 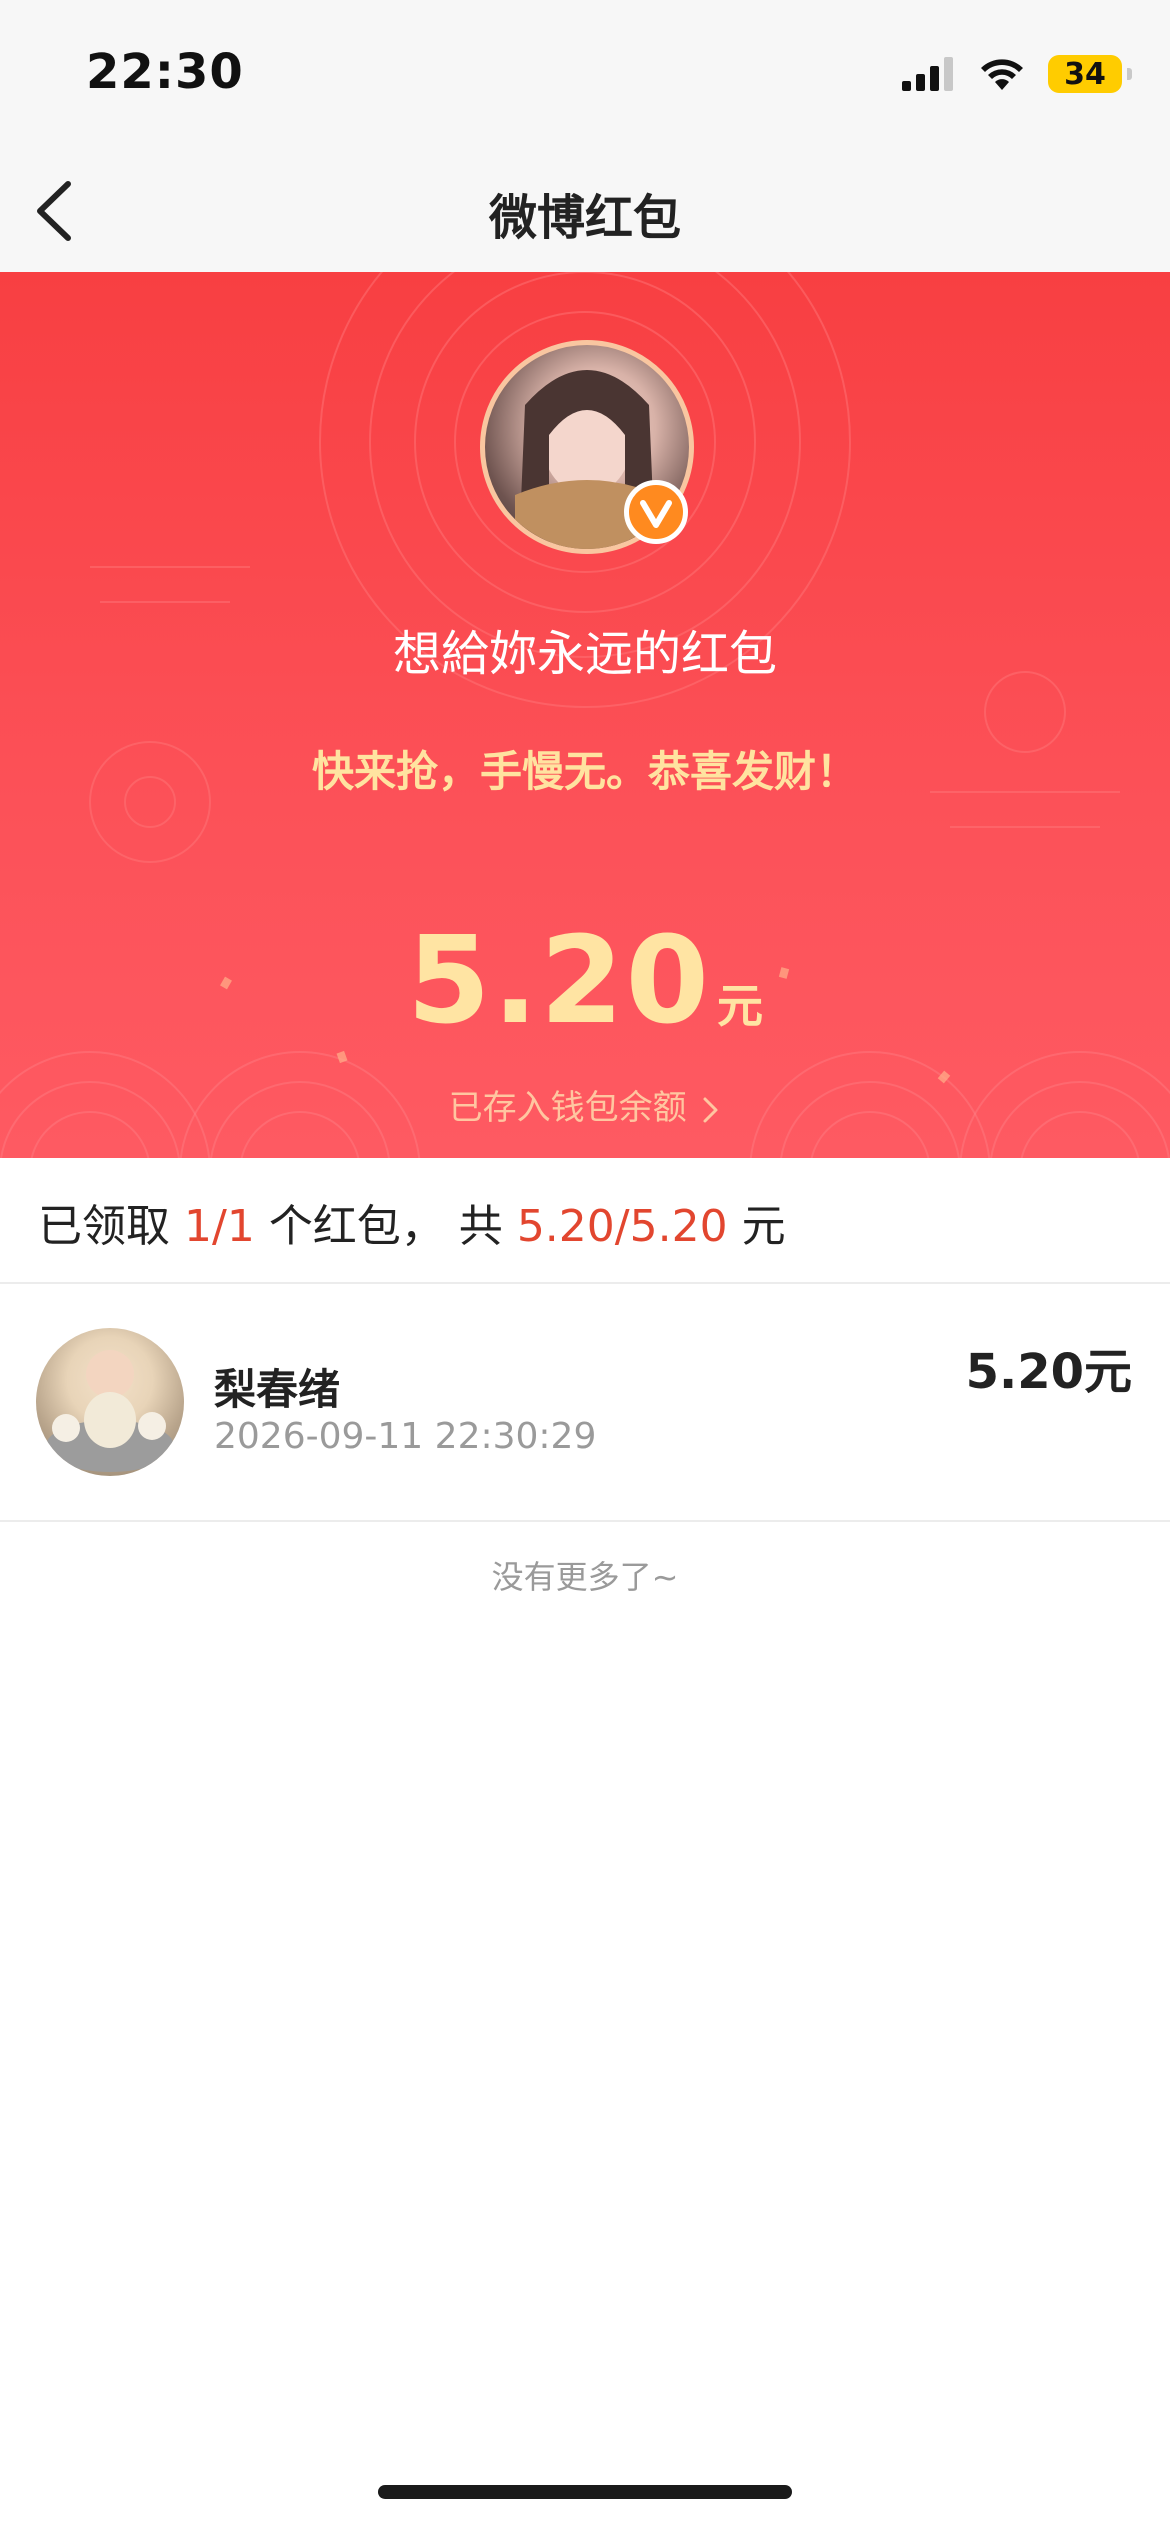 I want to click on claim-summary: 已领取 1/1 个红包， 共 5.20/5.20 元, so click(x=585, y=1221).